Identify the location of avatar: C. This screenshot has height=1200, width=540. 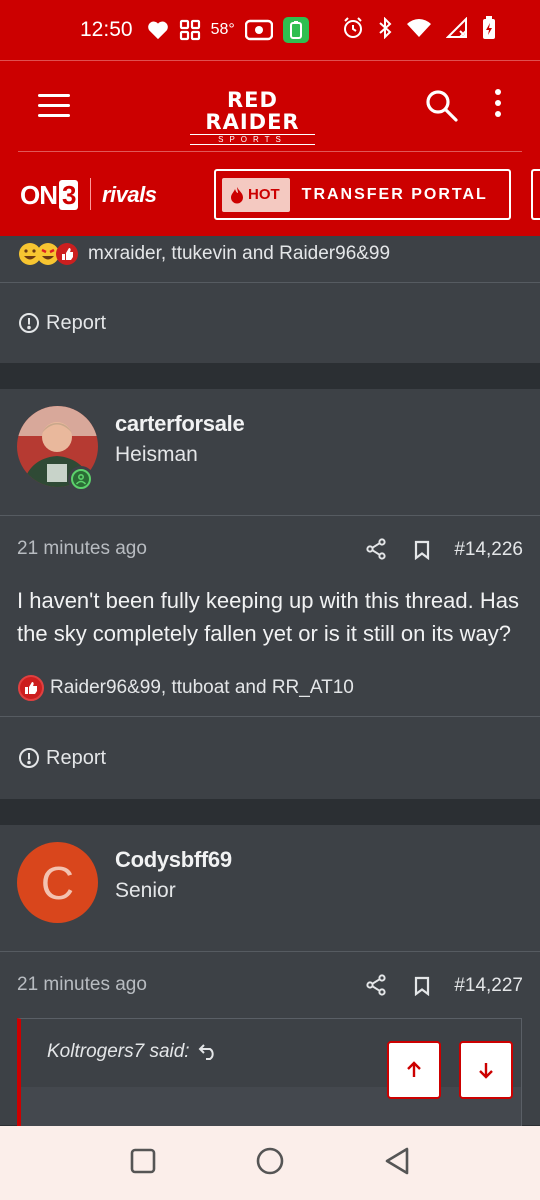
(57, 882).